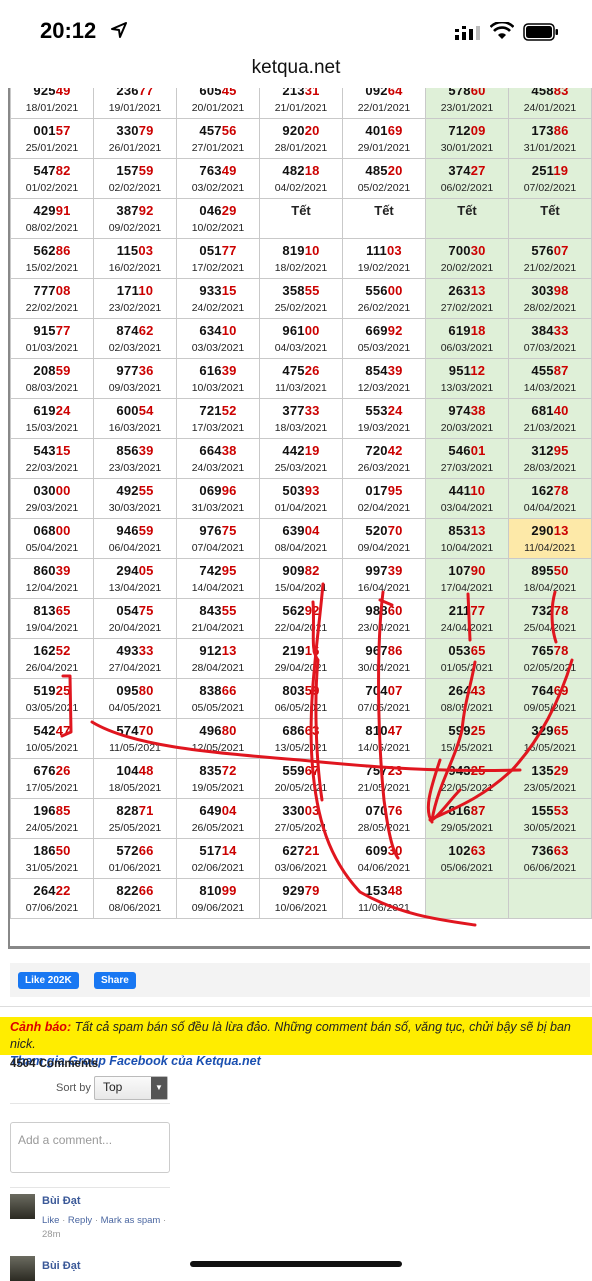  What do you see at coordinates (550, 530) in the screenshot?
I see `result-number: 29013` at bounding box center [550, 530].